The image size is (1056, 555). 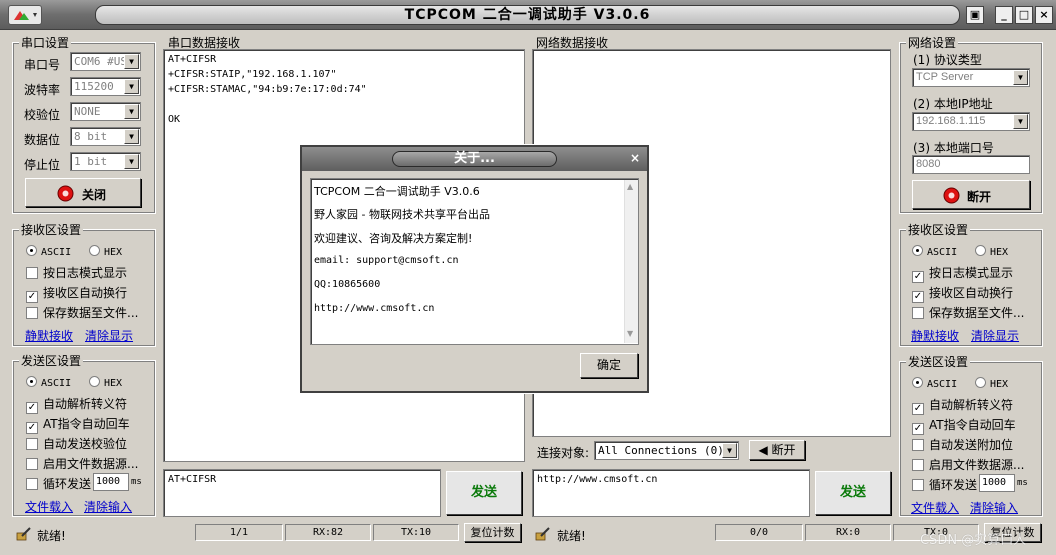 What do you see at coordinates (971, 77) in the screenshot?
I see `protocol-select: TCP Server ▼` at bounding box center [971, 77].